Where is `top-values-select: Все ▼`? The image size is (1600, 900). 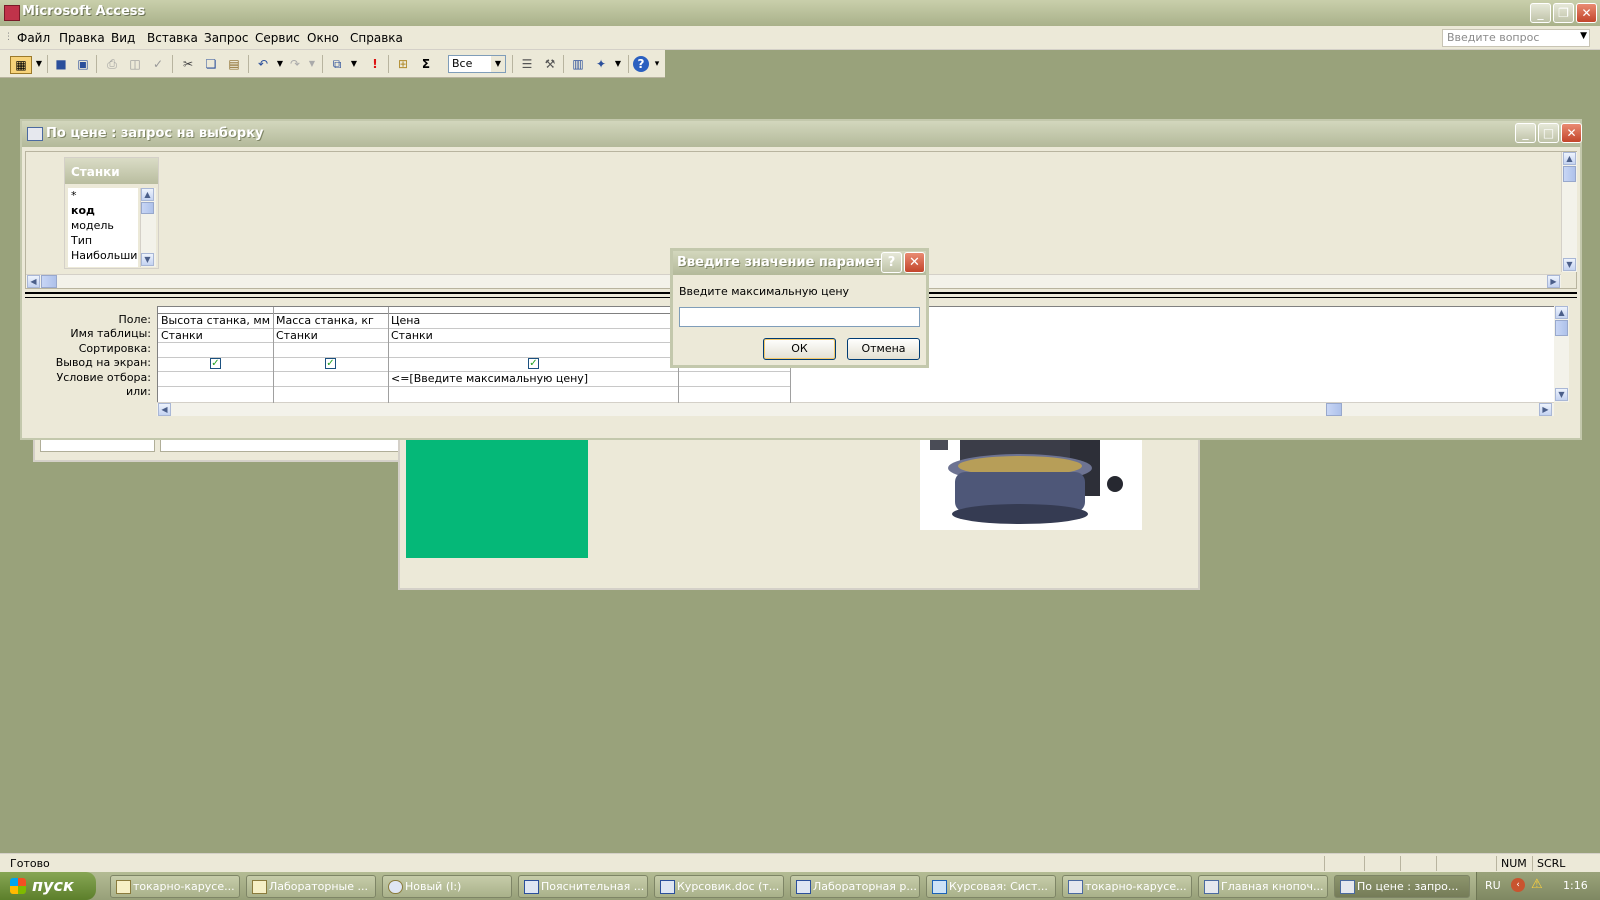 top-values-select: Все ▼ is located at coordinates (477, 64).